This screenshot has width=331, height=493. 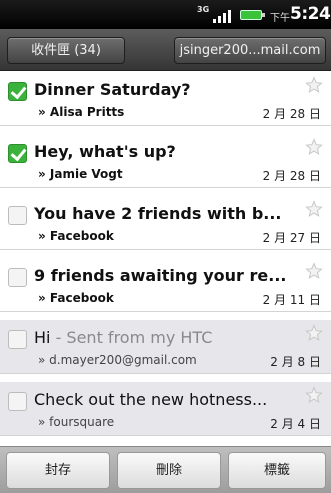 I want to click on message-subject: Hi - Sent from my HTC, so click(x=165, y=337).